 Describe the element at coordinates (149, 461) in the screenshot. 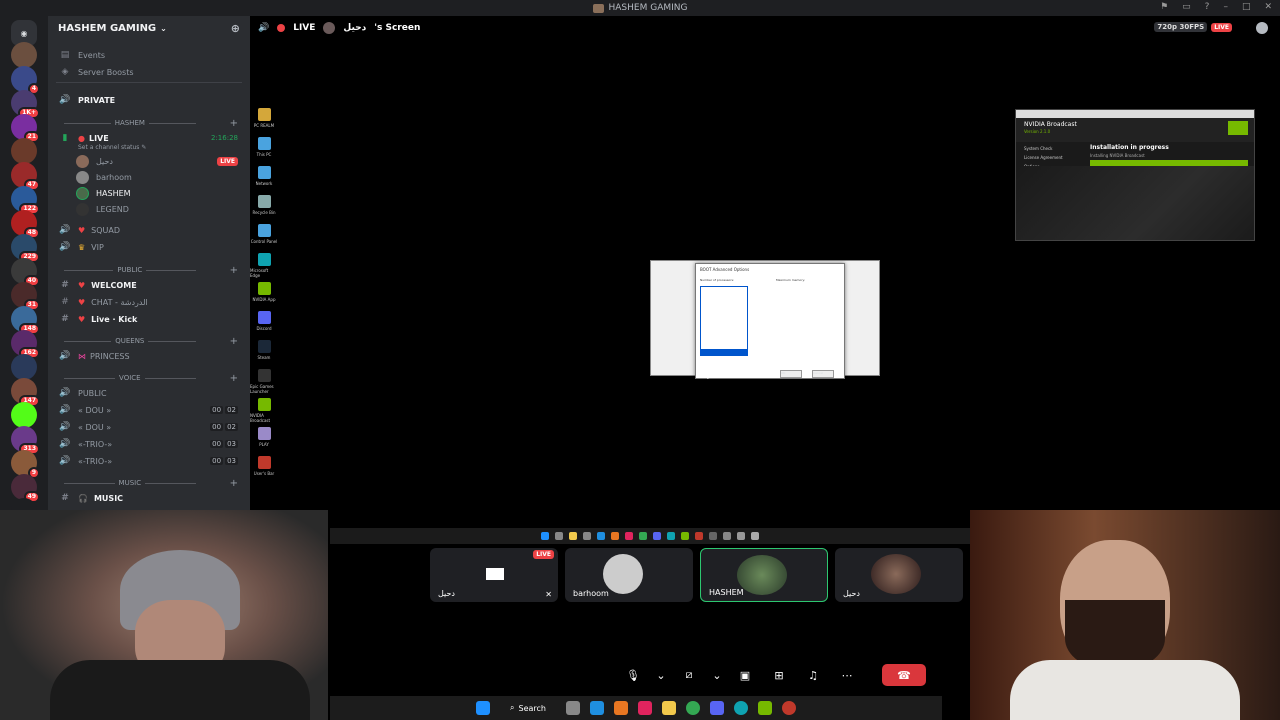

I see `channel-trio-2: 🔊 «-TRIO-» 00 03` at that location.